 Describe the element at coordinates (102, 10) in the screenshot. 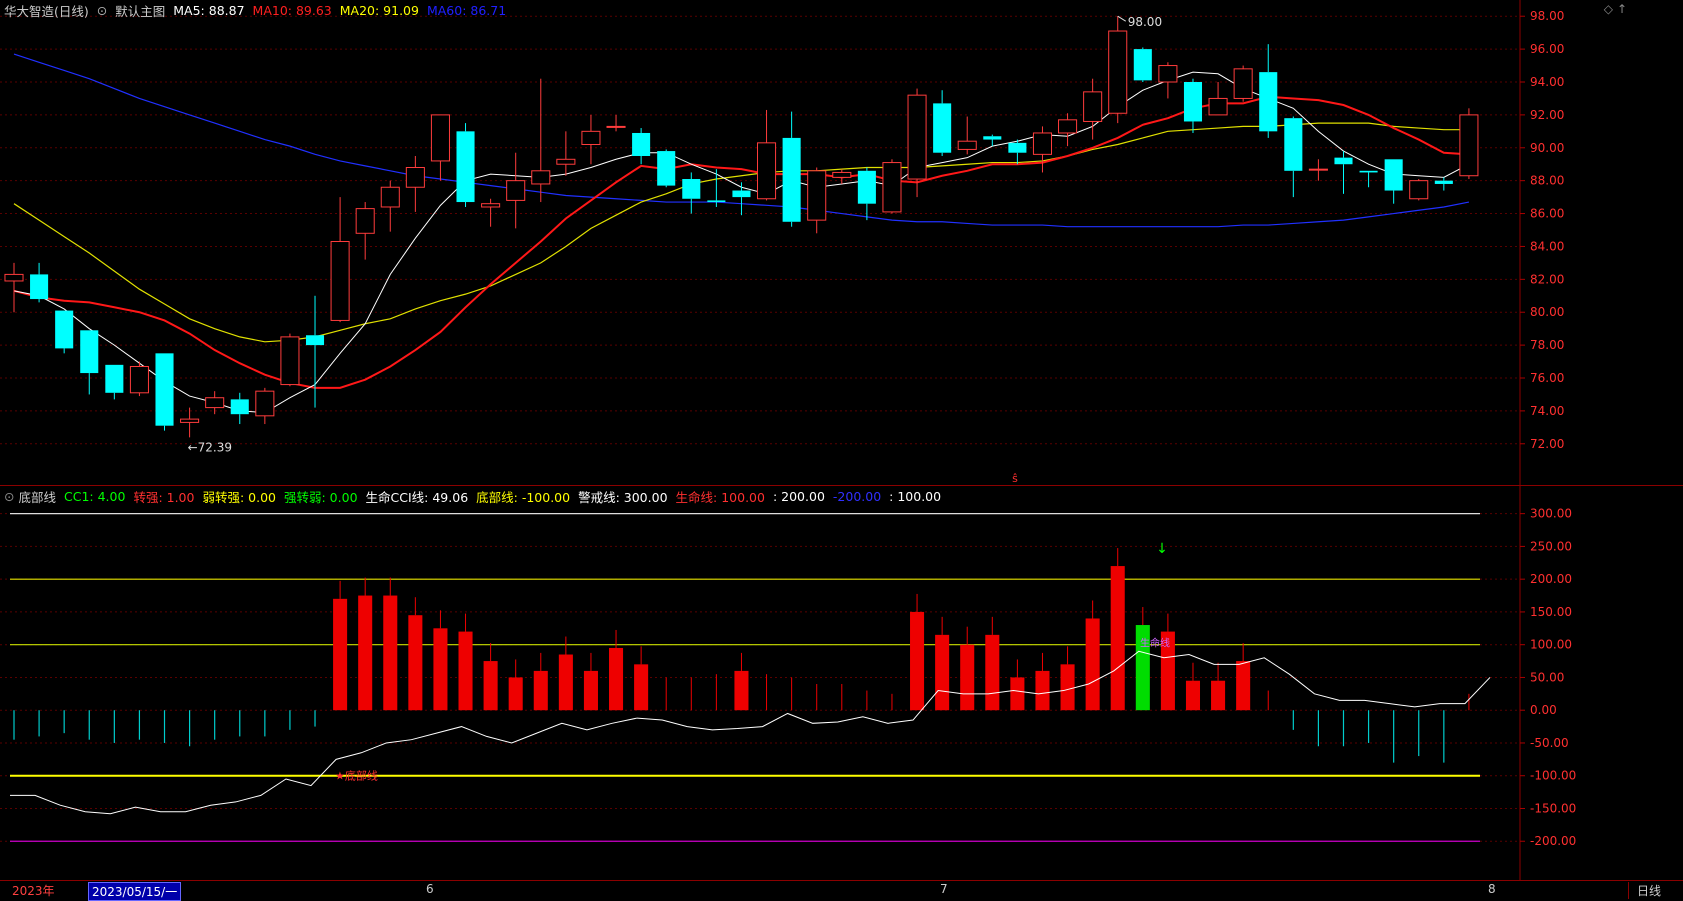

I see `chevron-icon: ⊙` at that location.